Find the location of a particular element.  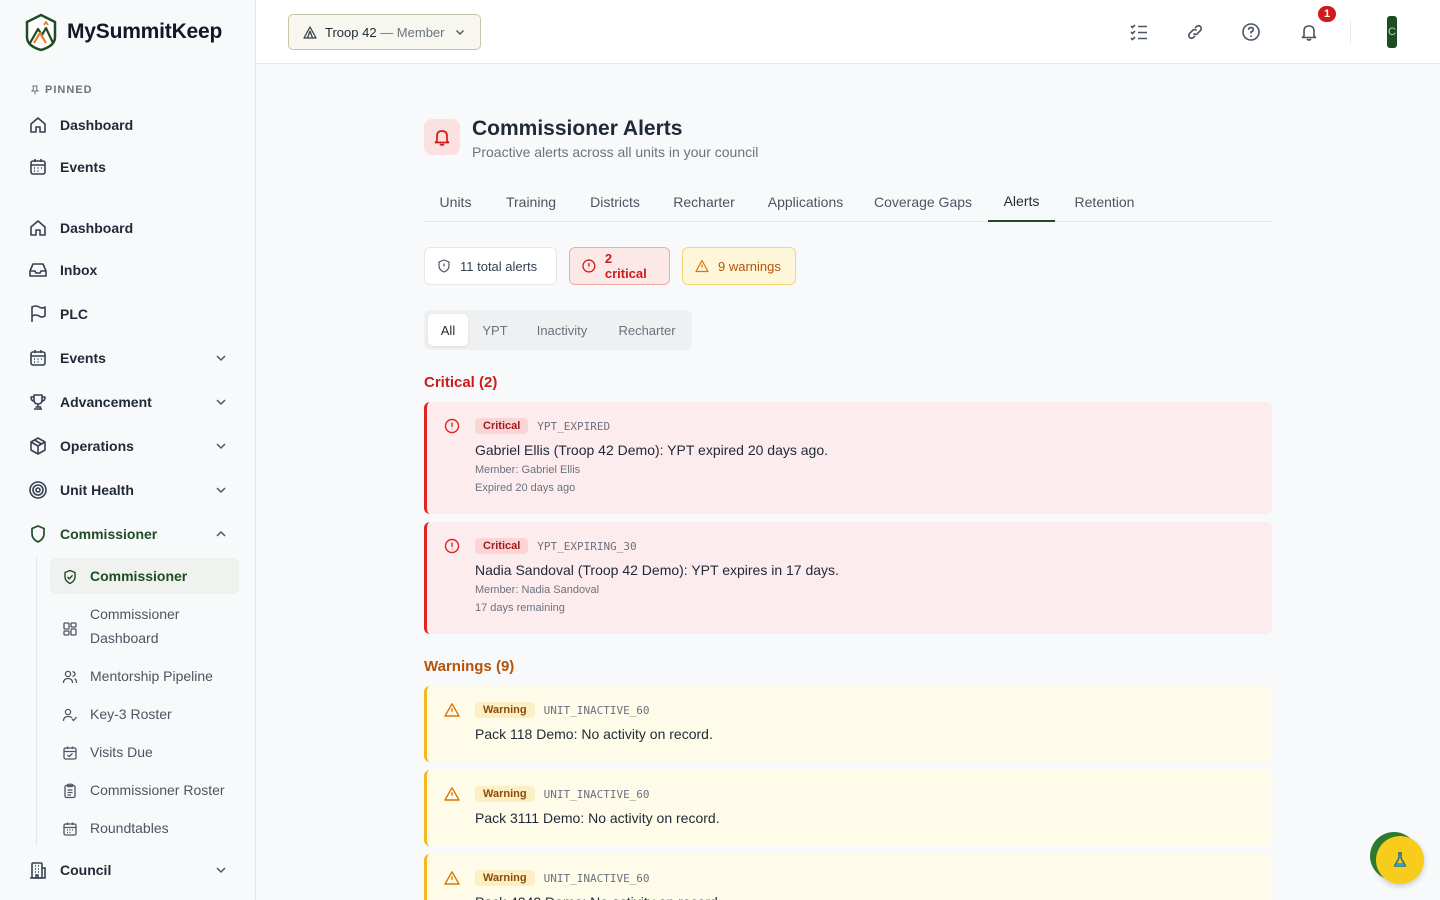

subnav-item-commissioner: Commissioner is located at coordinates (144, 576).